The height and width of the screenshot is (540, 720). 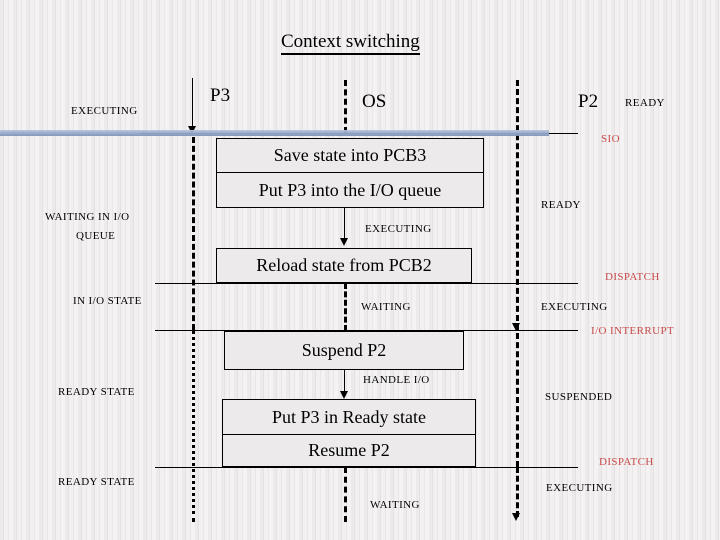 What do you see at coordinates (96, 392) in the screenshot?
I see `left-state-ready-1: READY STATE` at bounding box center [96, 392].